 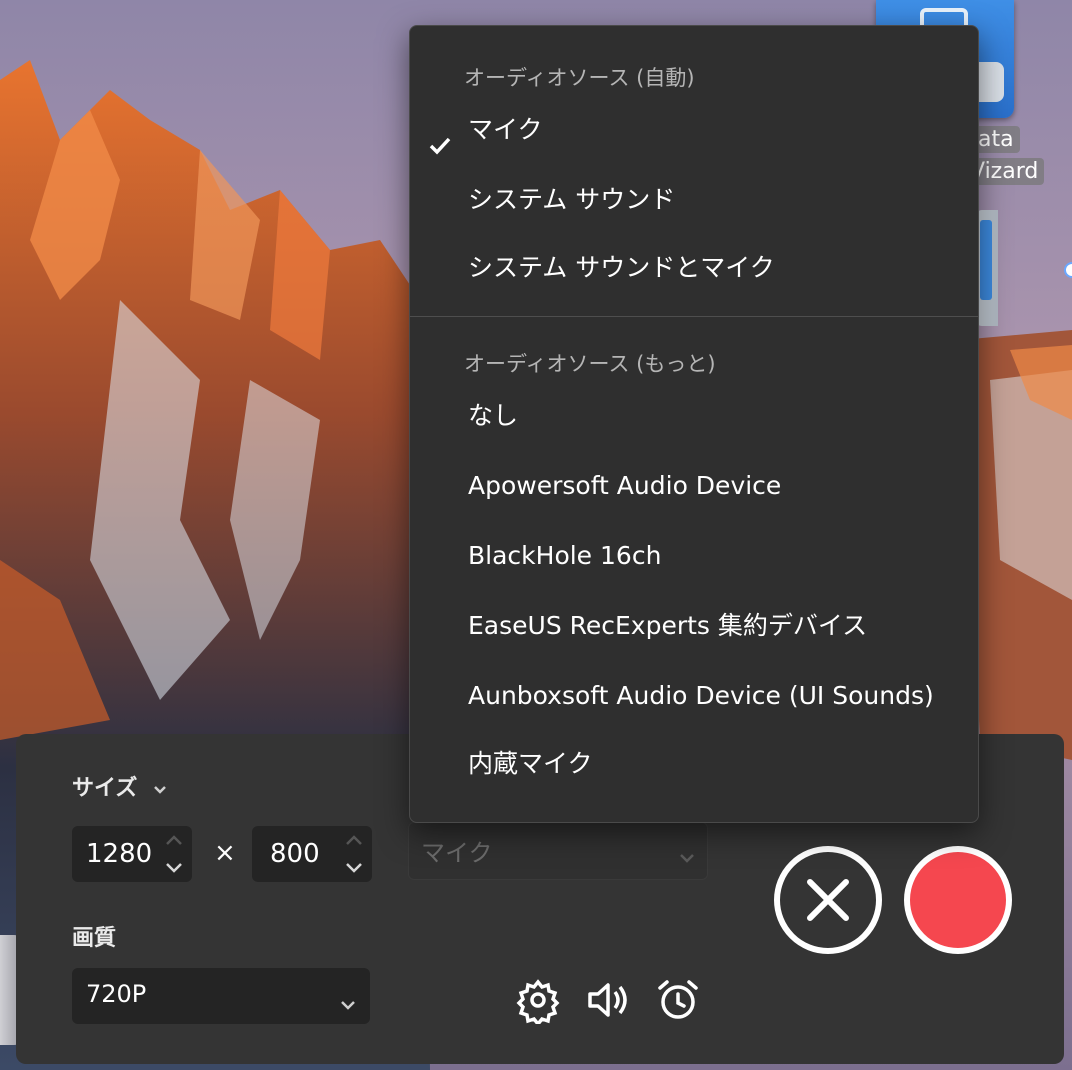 I want to click on menu-item-label: BlackHole 16ch, so click(x=565, y=555).